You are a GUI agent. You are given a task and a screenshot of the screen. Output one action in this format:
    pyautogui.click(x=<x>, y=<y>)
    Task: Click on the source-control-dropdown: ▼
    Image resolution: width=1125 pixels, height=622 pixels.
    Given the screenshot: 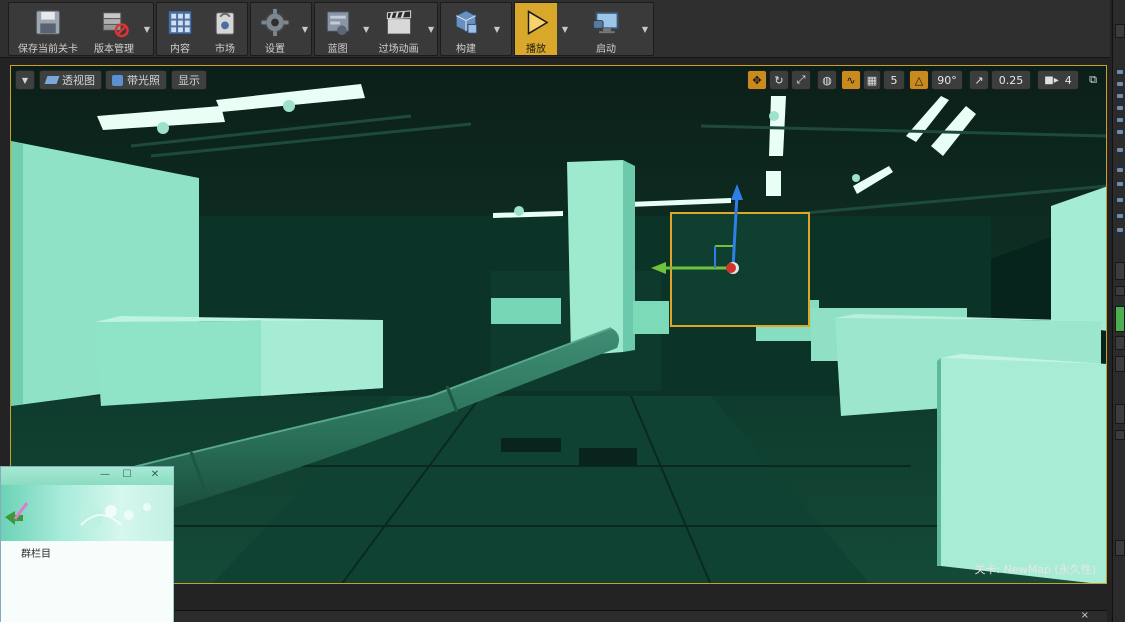 What is the action you would take?
    pyautogui.click(x=147, y=29)
    